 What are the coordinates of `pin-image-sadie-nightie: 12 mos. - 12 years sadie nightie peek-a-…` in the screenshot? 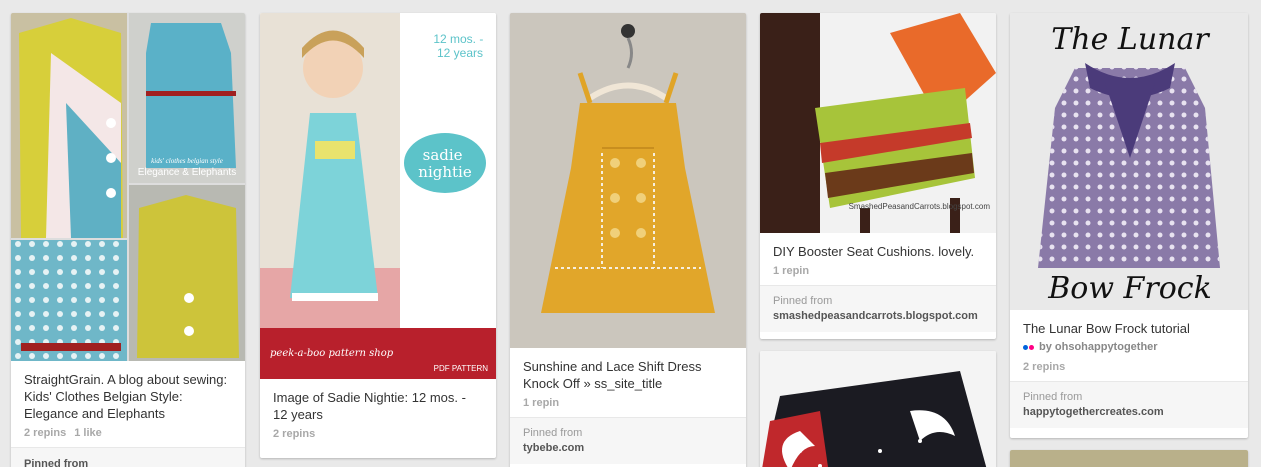 It's located at (378, 196).